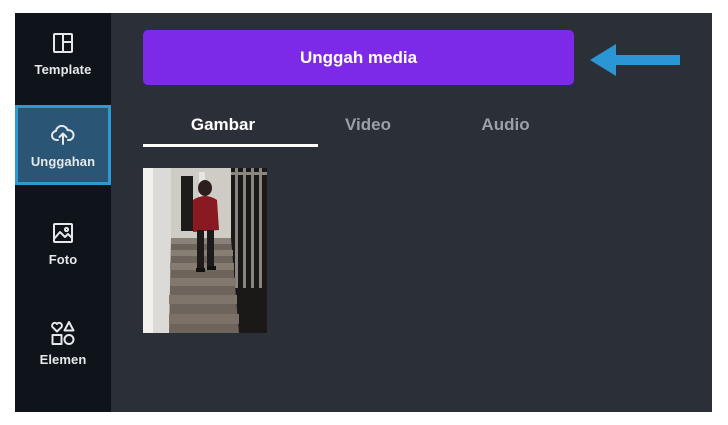 The image size is (728, 425). I want to click on upload-media-button: Unggah media, so click(358, 57).